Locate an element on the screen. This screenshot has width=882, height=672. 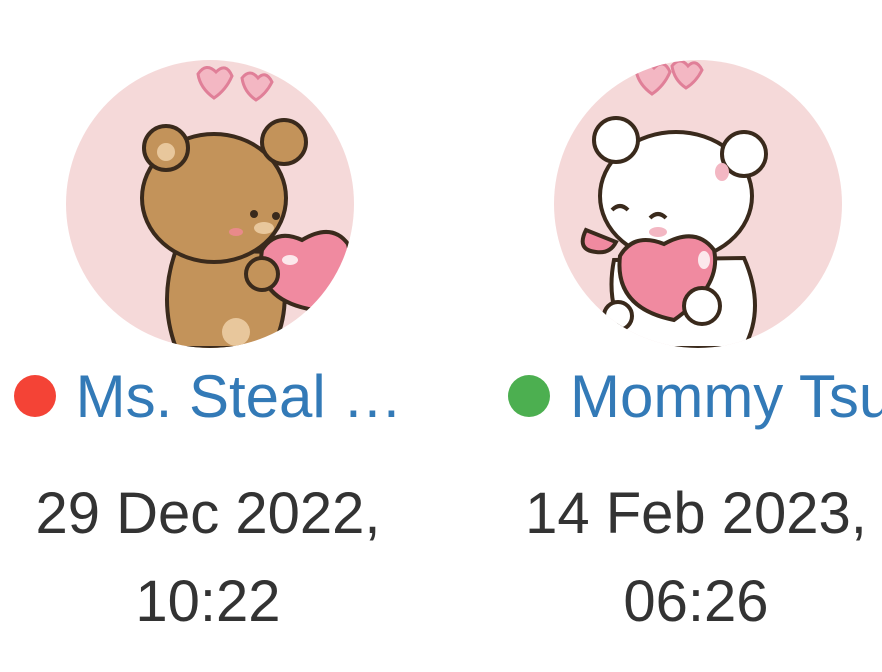
timestamp-date: 29 Dec 2022, is located at coordinates (208, 513).